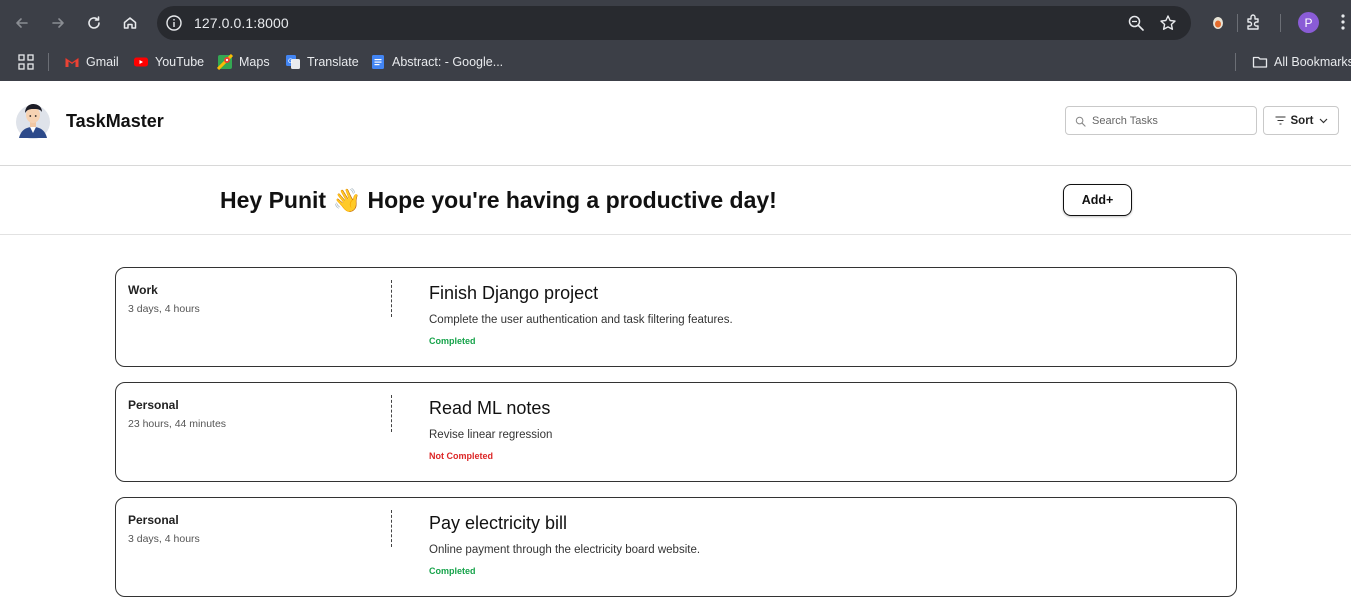 This screenshot has width=1351, height=612. Describe the element at coordinates (514, 293) in the screenshot. I see `task-title: Finish Django project` at that location.